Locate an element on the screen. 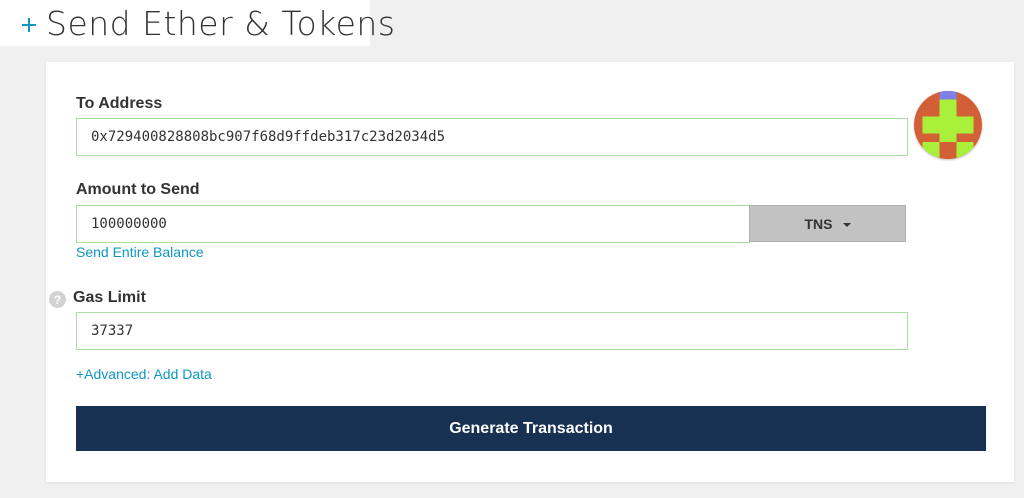 The height and width of the screenshot is (498, 1024). plus-icon is located at coordinates (29, 25).